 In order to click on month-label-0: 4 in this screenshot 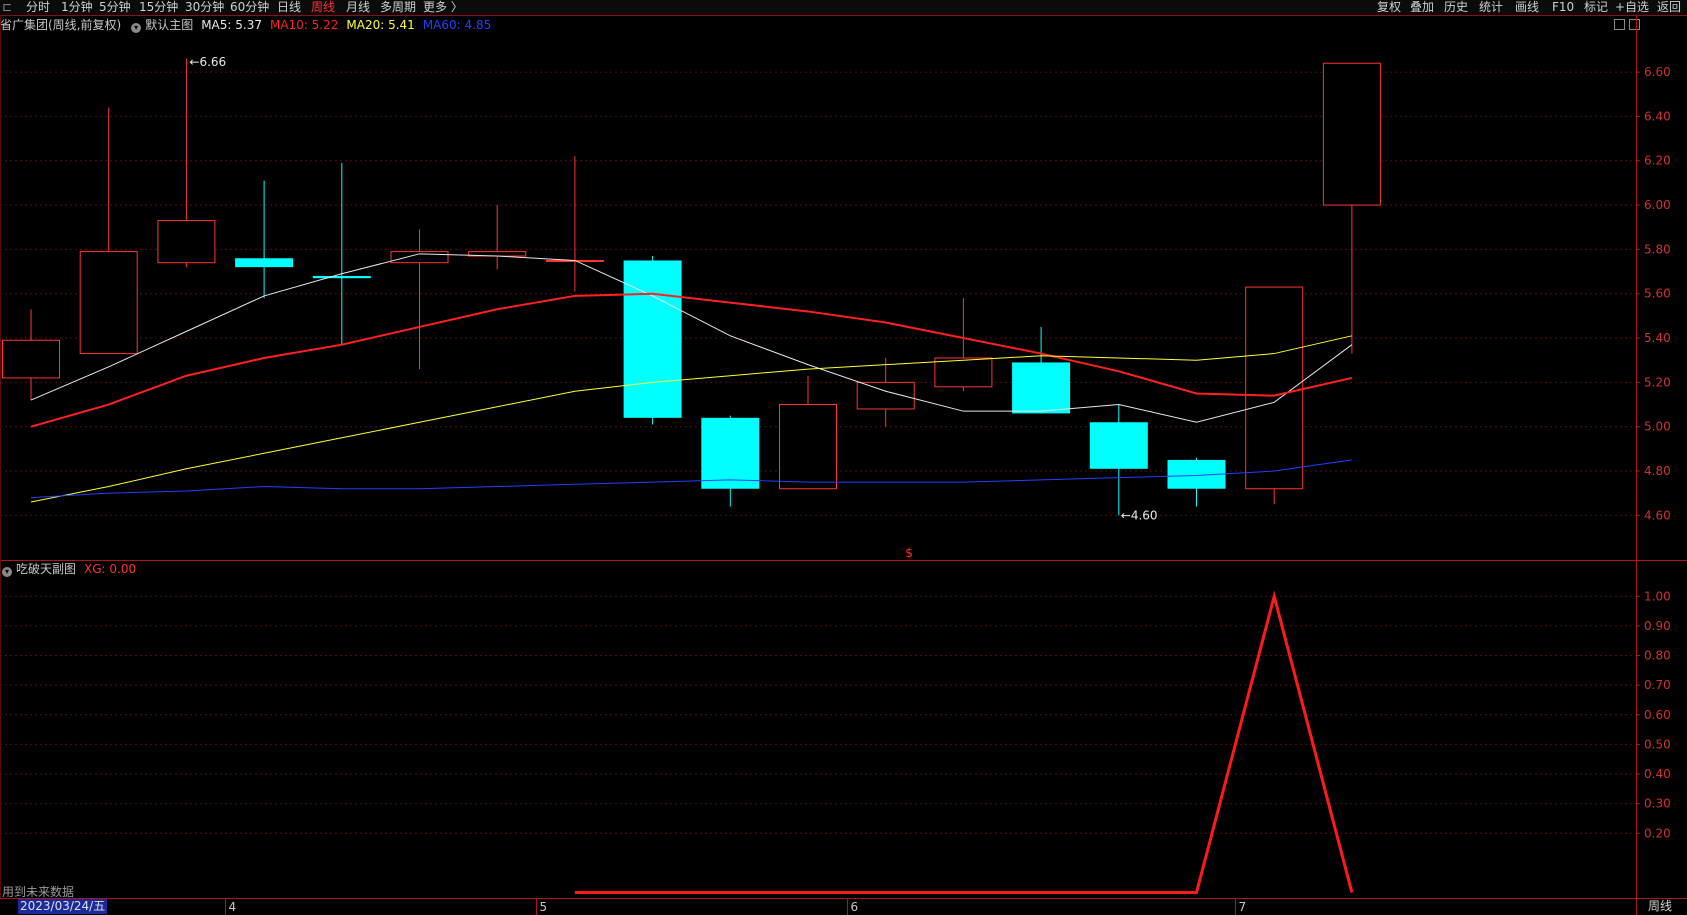, I will do `click(233, 907)`.